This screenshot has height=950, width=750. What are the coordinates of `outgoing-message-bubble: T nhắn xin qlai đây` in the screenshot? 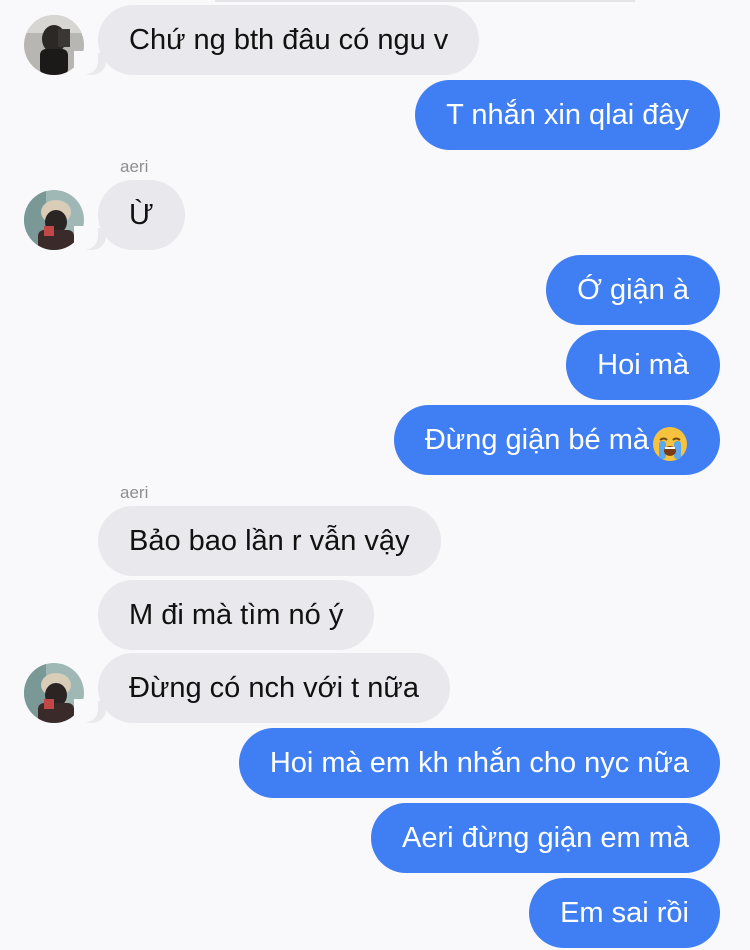 It's located at (567, 115).